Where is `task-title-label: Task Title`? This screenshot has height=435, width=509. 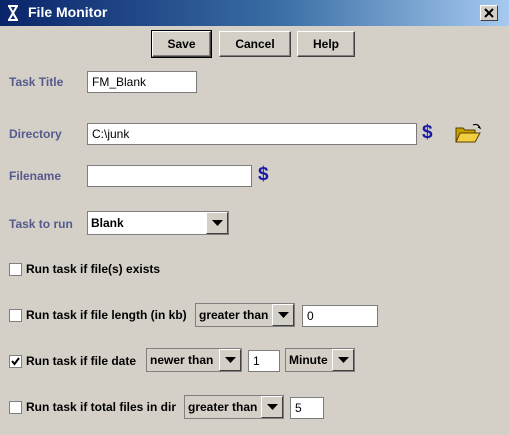
task-title-label: Task Title is located at coordinates (36, 82).